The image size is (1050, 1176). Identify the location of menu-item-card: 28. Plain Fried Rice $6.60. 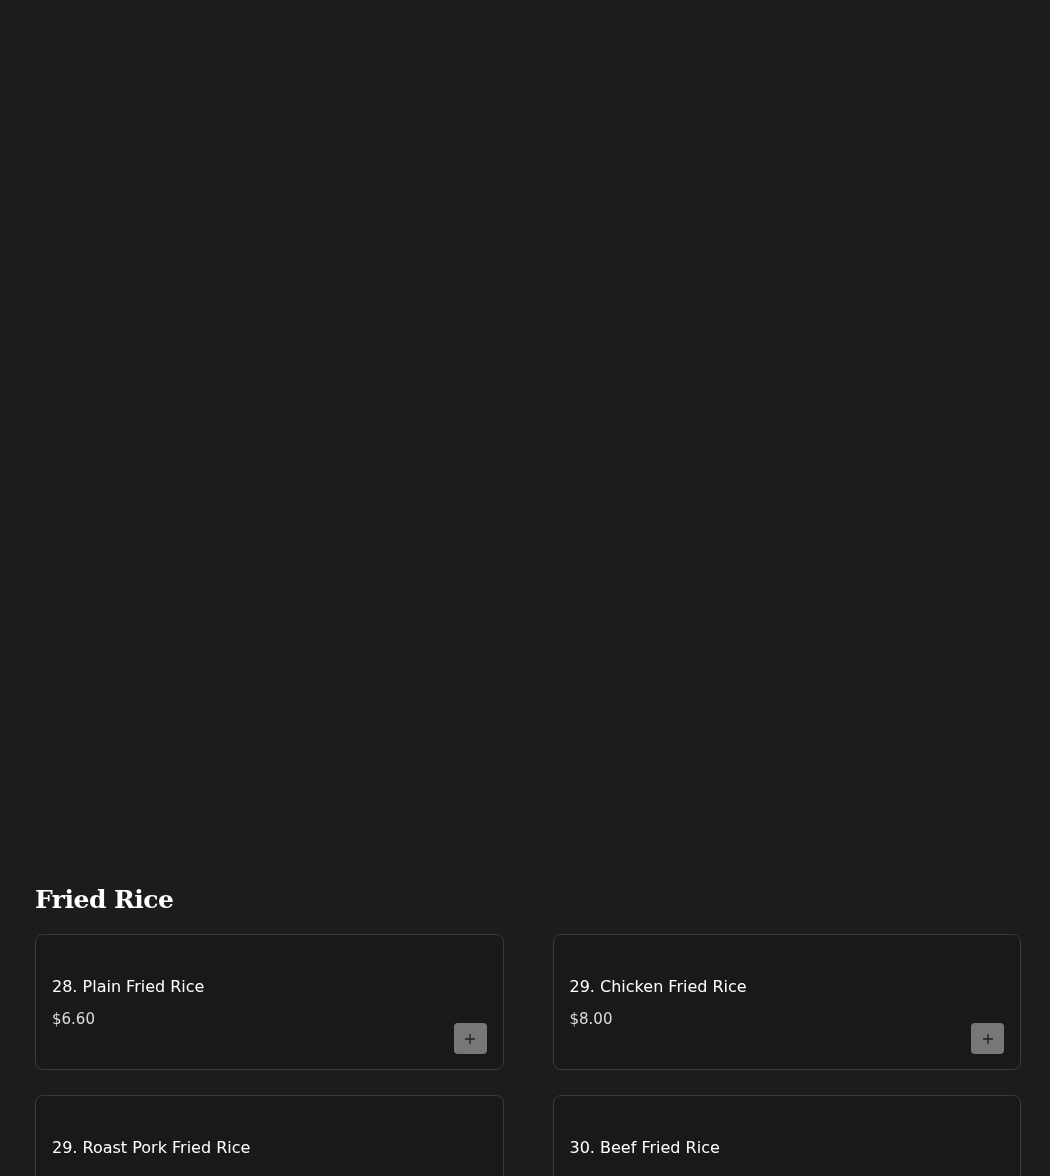
(269, 1002).